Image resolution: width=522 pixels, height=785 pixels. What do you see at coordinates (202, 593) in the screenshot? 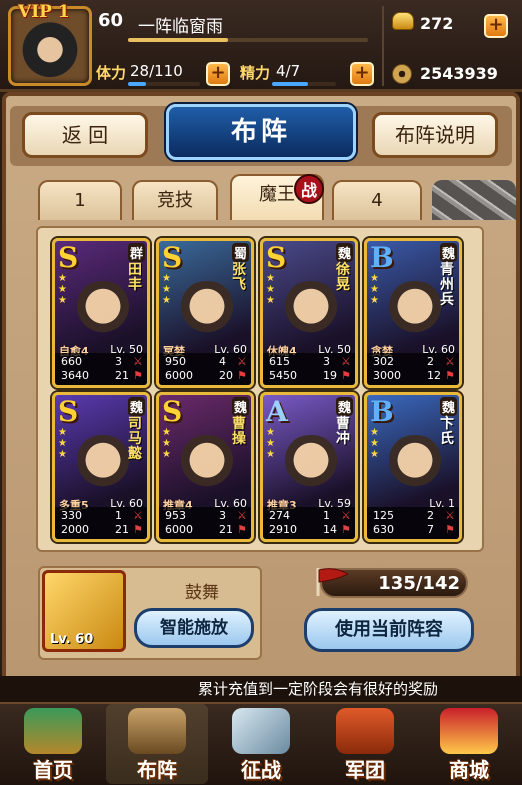
I see `skill-name: 鼓舞` at bounding box center [202, 593].